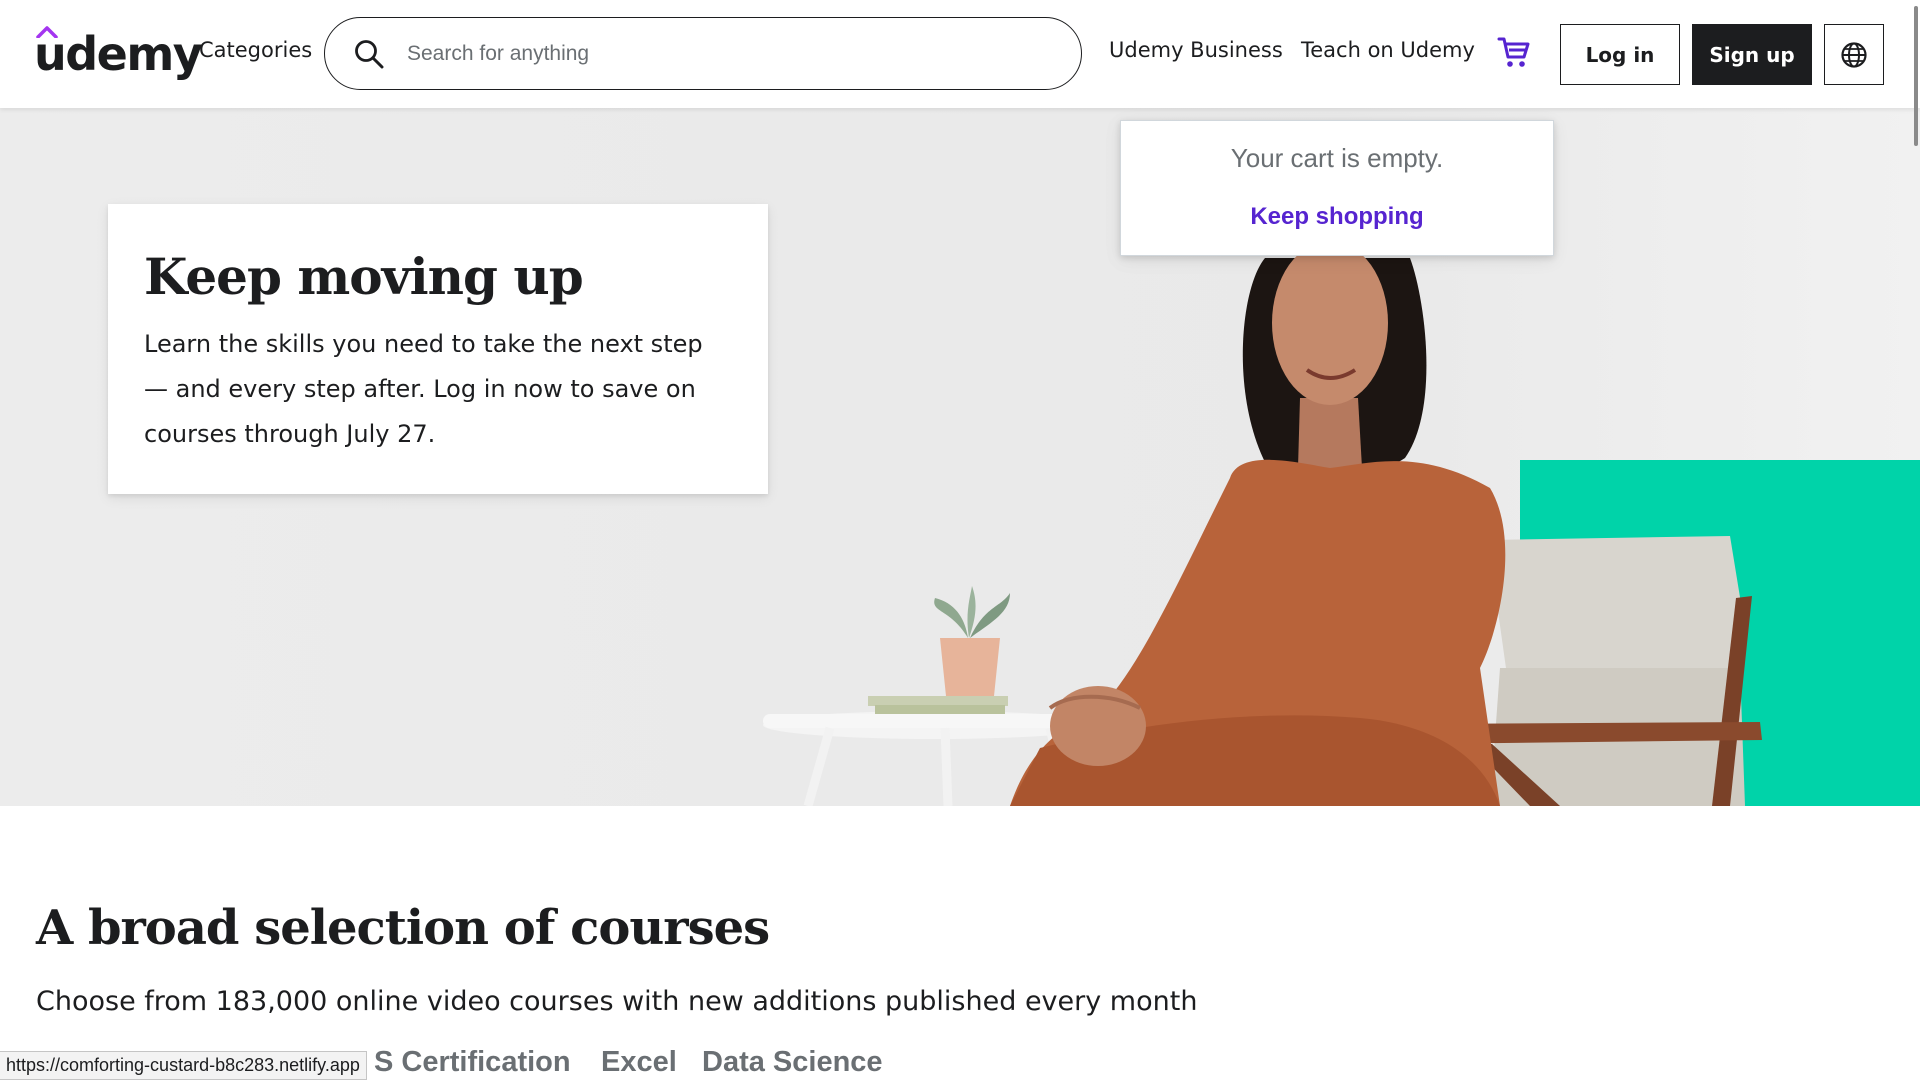 This screenshot has height=1080, width=1920. What do you see at coordinates (403, 928) in the screenshot?
I see `section-title: A broad selection of courses` at bounding box center [403, 928].